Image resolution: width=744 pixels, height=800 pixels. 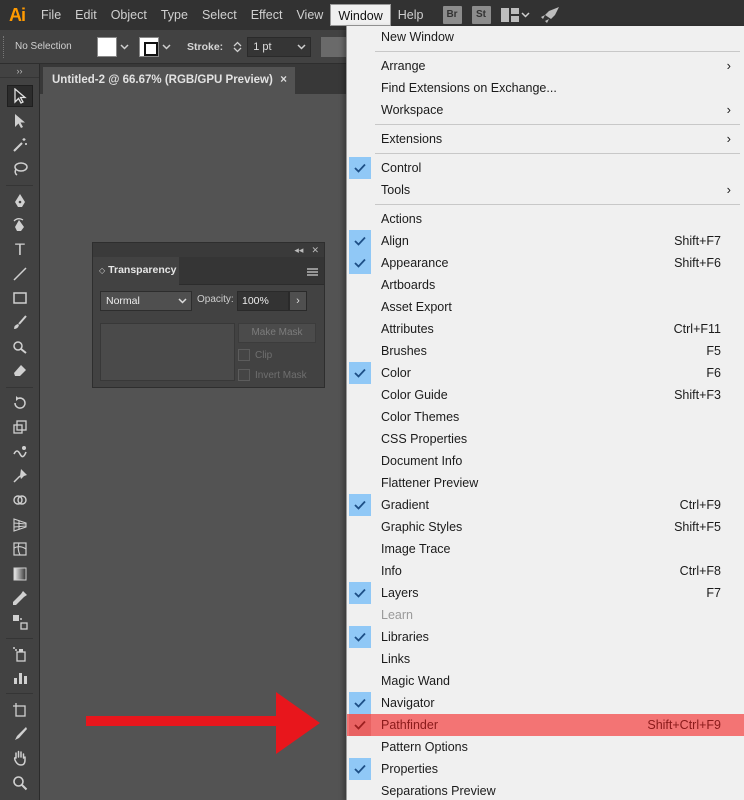 What do you see at coordinates (298, 301) in the screenshot?
I see `opacity-slider-button: ›` at bounding box center [298, 301].